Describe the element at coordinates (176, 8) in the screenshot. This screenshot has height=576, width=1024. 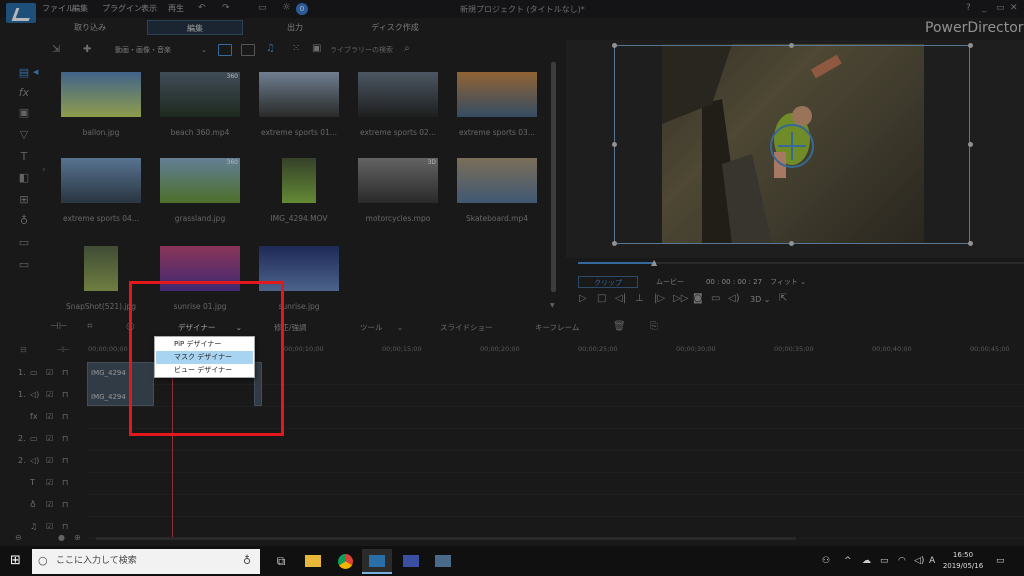
I see `menu-play: 再生` at that location.